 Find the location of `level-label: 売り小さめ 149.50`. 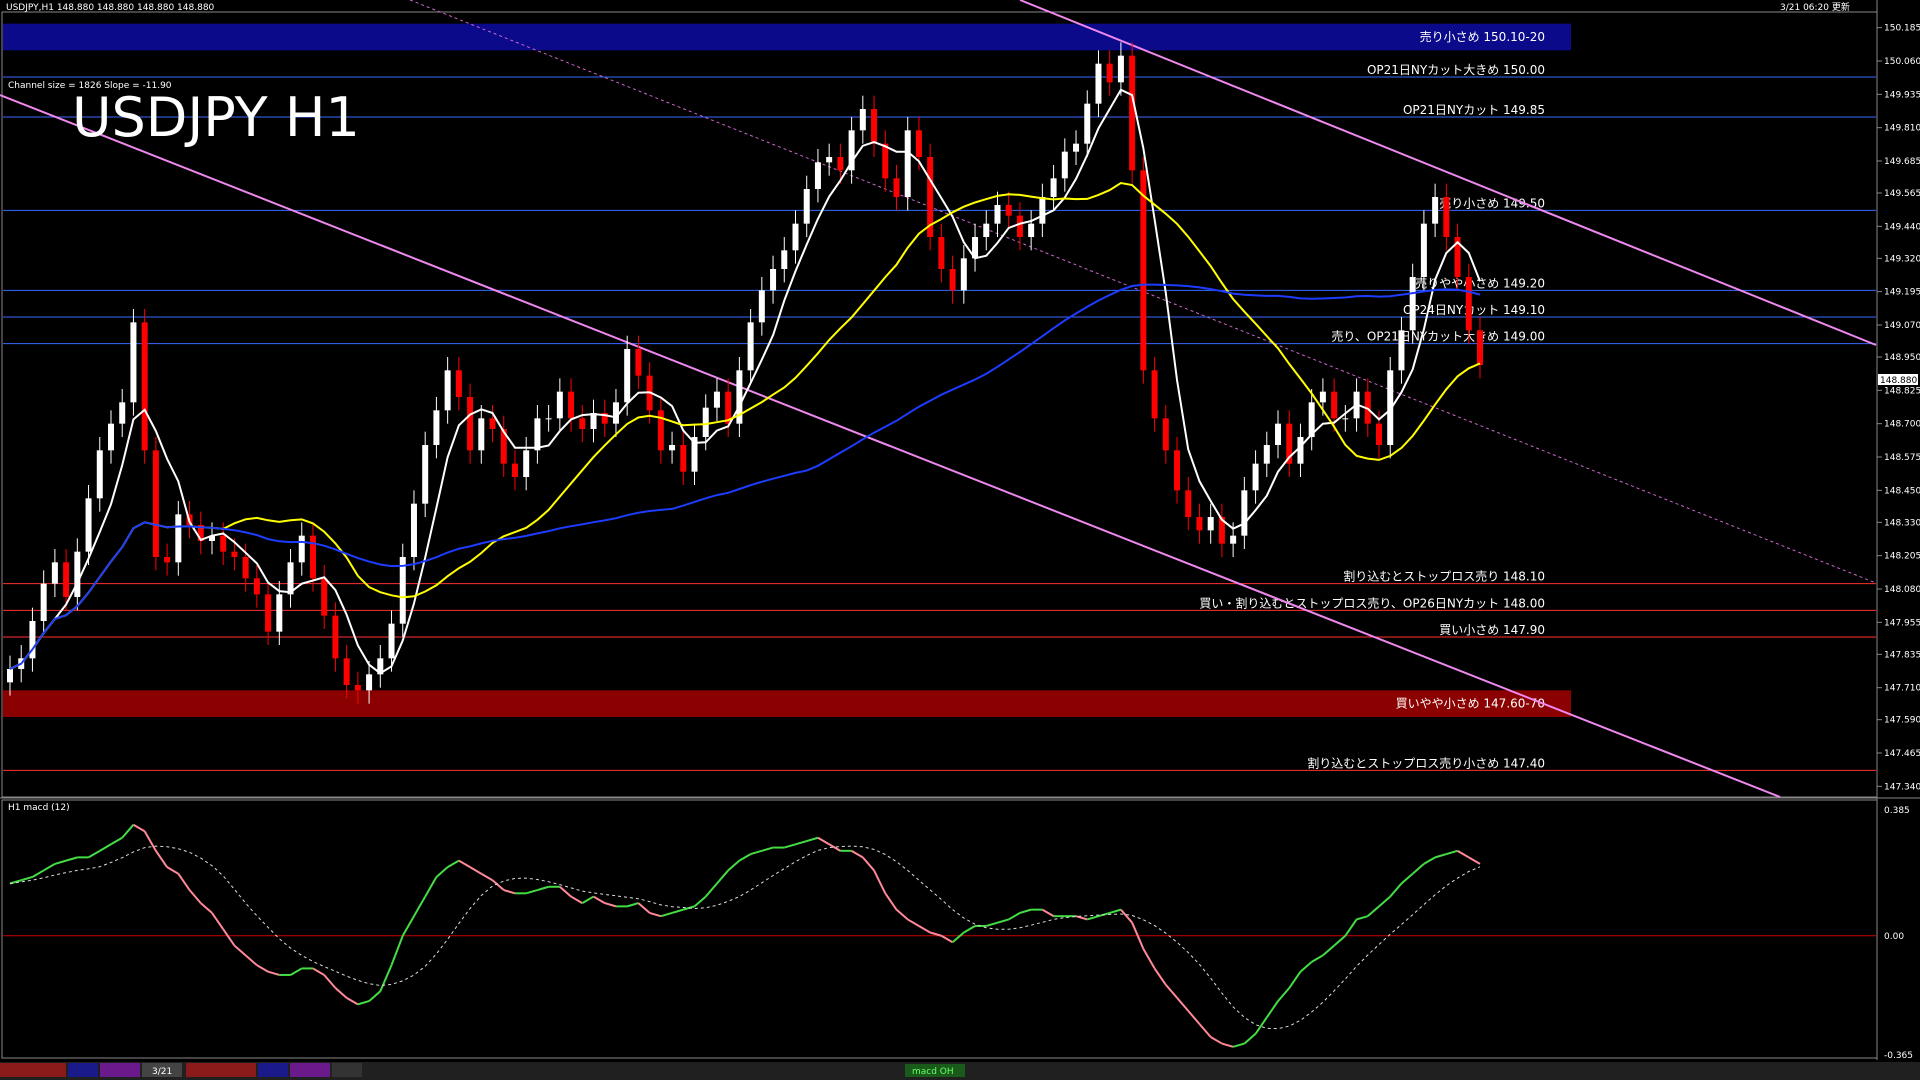

level-label: 売り小さめ 149.50 is located at coordinates (1492, 202).